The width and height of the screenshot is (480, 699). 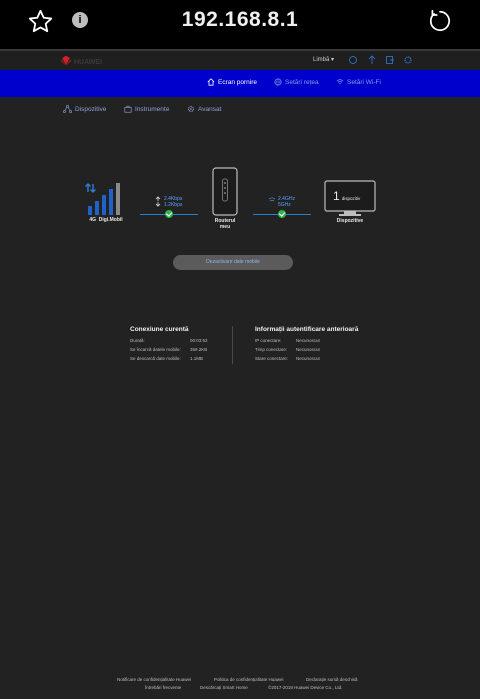 I want to click on uploaded-value: 359.2KB, so click(x=199, y=349).